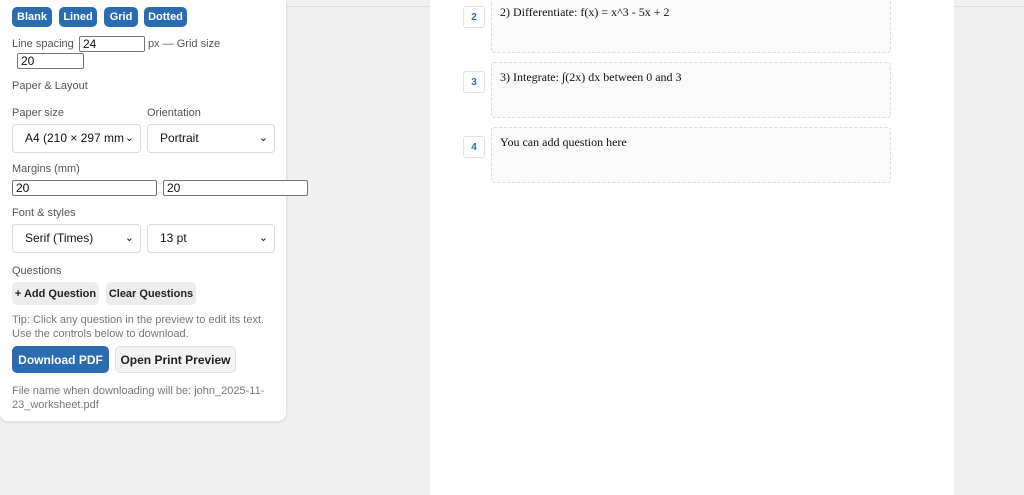 This screenshot has width=1024, height=495. Describe the element at coordinates (46, 169) in the screenshot. I see `margins-label: Margins (mm)` at that location.